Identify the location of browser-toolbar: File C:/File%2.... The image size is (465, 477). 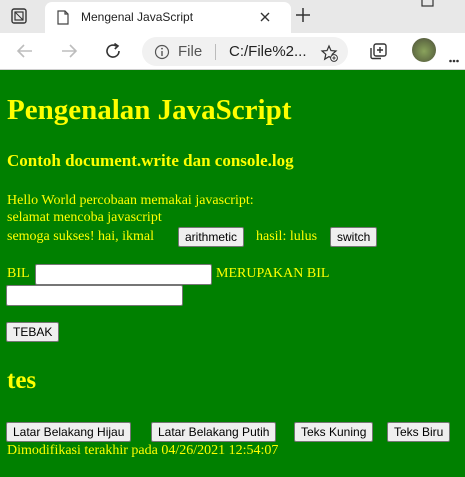
(232, 51).